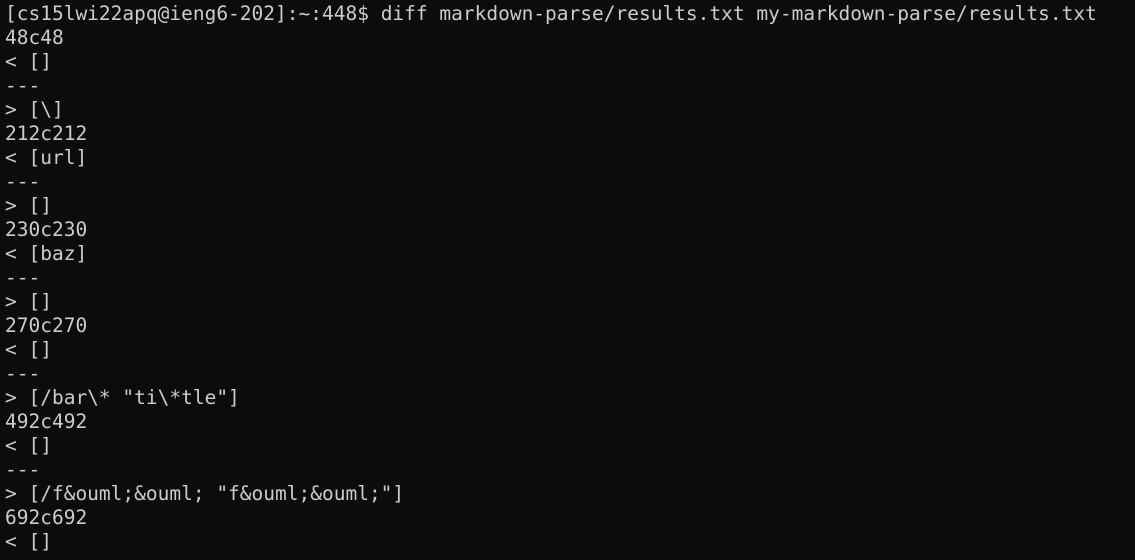 The height and width of the screenshot is (560, 1135). What do you see at coordinates (46, 421) in the screenshot?
I see `output-line: 492c492` at bounding box center [46, 421].